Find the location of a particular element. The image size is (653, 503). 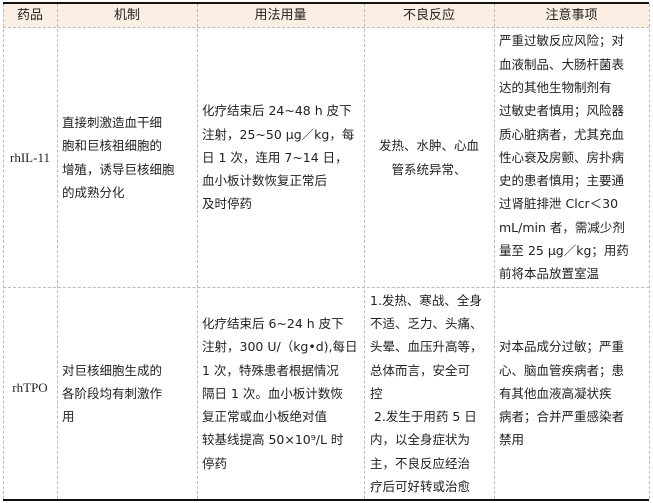

cell-text-line: 史的患者慎用；主要通 is located at coordinates (562, 181).